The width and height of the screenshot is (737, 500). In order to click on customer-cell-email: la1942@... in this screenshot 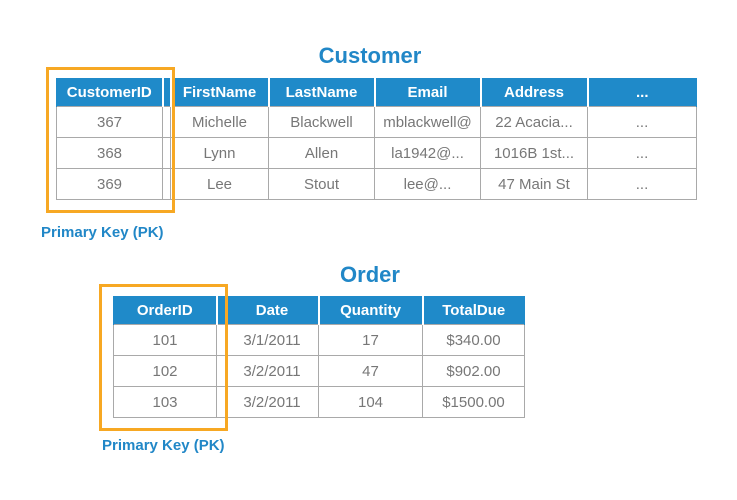, I will do `click(427, 153)`.